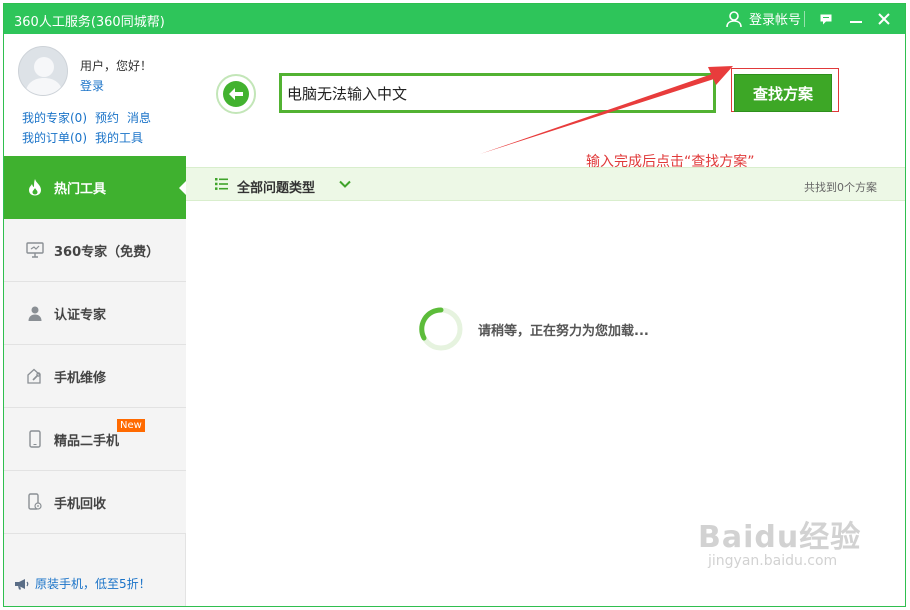 This screenshot has height=610, width=910. I want to click on close-button, so click(884, 19).